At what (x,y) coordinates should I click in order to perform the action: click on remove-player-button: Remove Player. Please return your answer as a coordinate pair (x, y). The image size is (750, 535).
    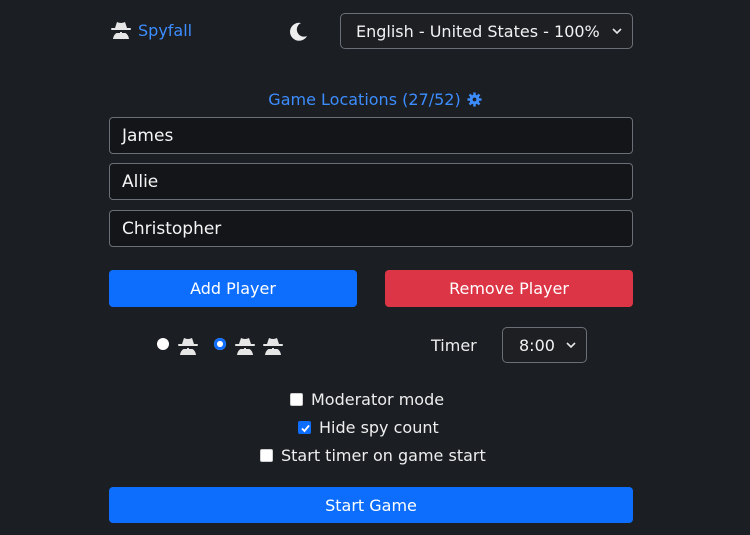
    Looking at the image, I should click on (509, 288).